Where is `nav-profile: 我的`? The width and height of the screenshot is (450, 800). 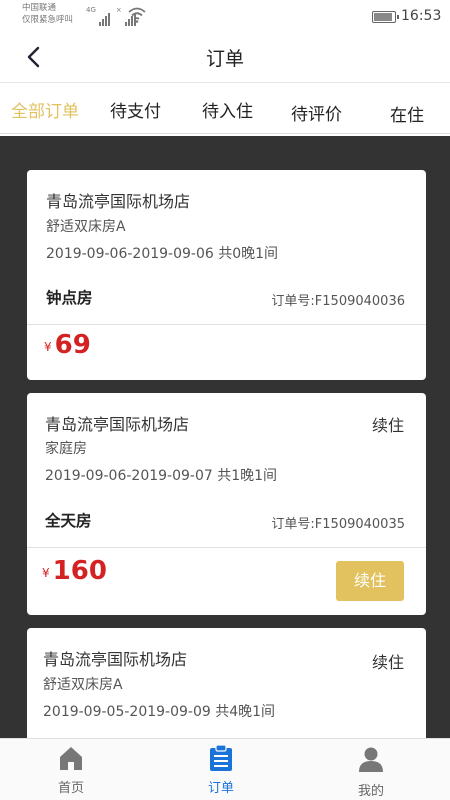 nav-profile: 我的 is located at coordinates (371, 769).